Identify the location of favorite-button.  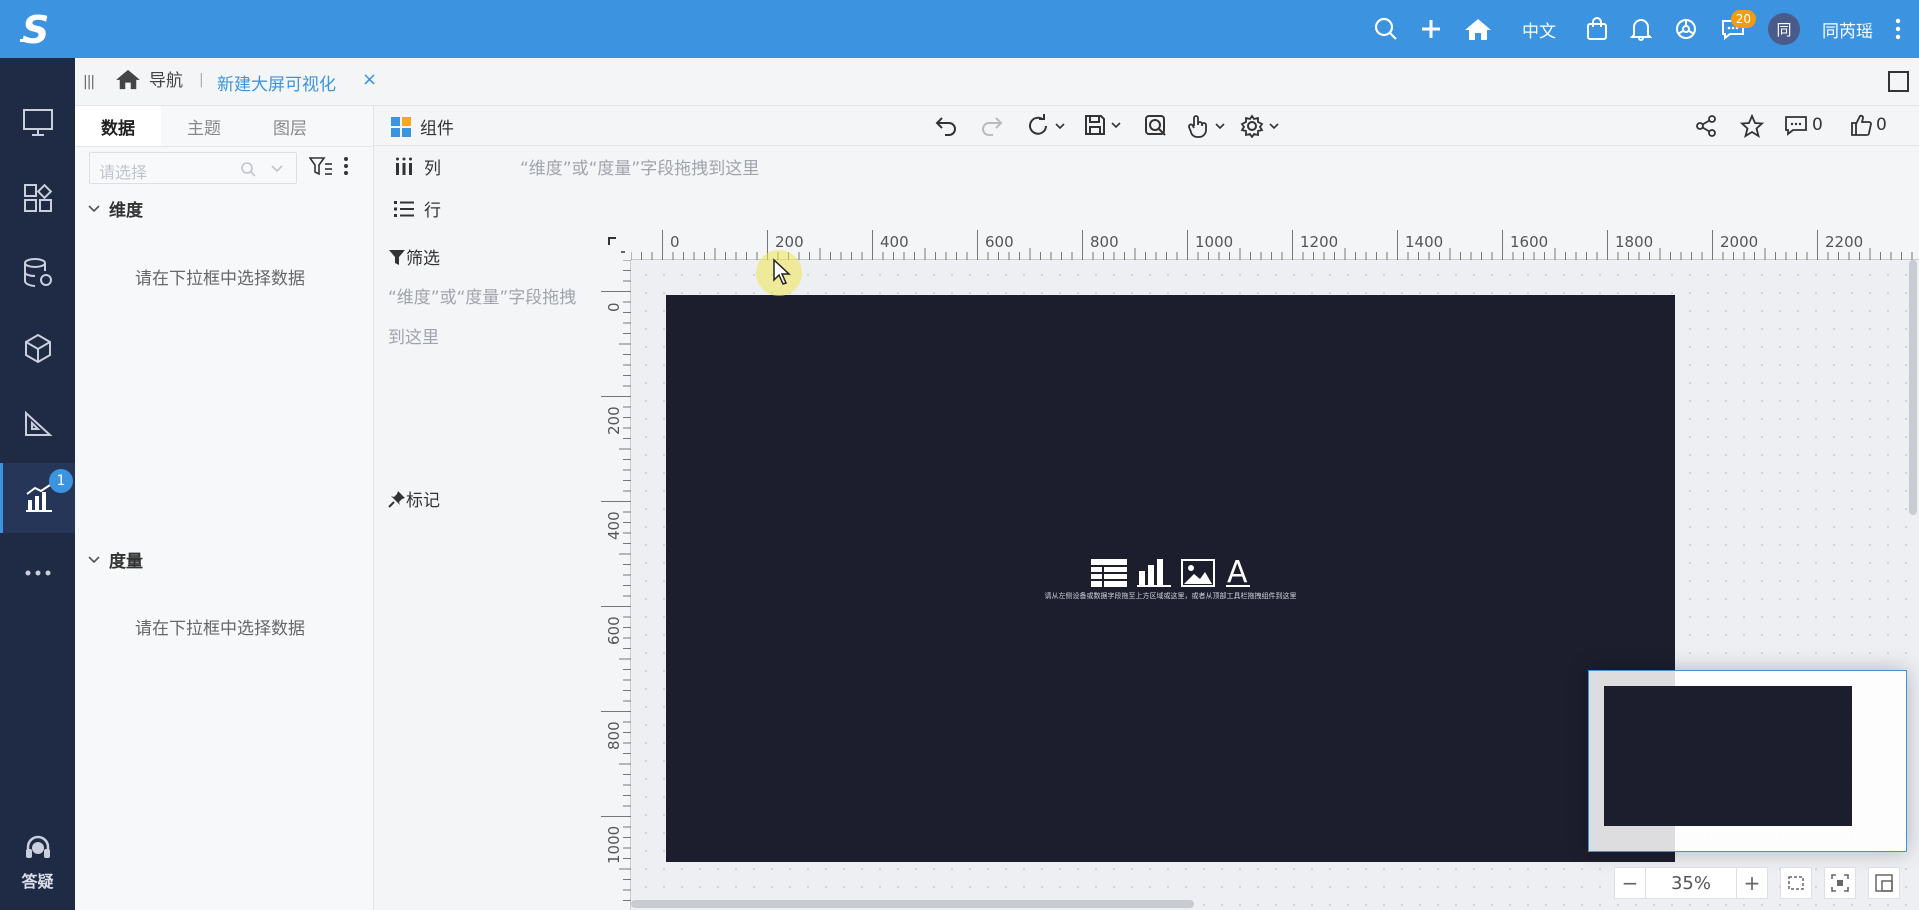
(1752, 126).